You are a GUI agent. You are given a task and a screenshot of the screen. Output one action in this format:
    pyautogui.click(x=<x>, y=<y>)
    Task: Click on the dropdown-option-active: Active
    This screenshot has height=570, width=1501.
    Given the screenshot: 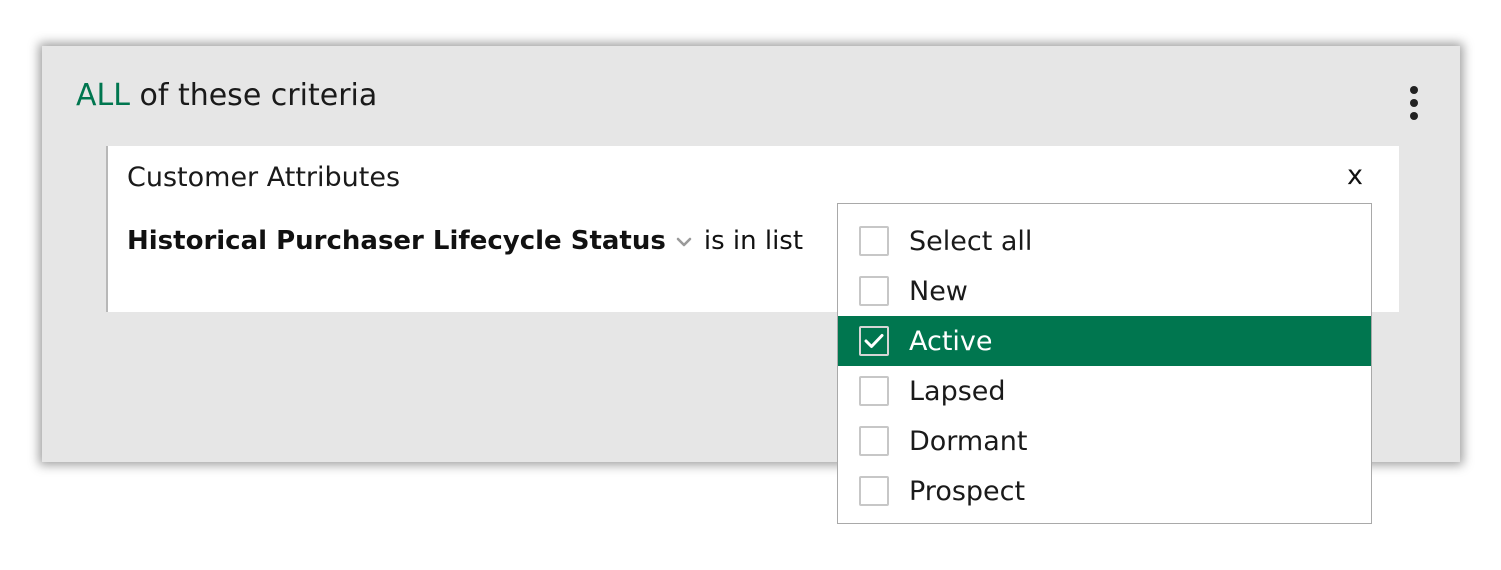 What is the action you would take?
    pyautogui.click(x=1104, y=341)
    